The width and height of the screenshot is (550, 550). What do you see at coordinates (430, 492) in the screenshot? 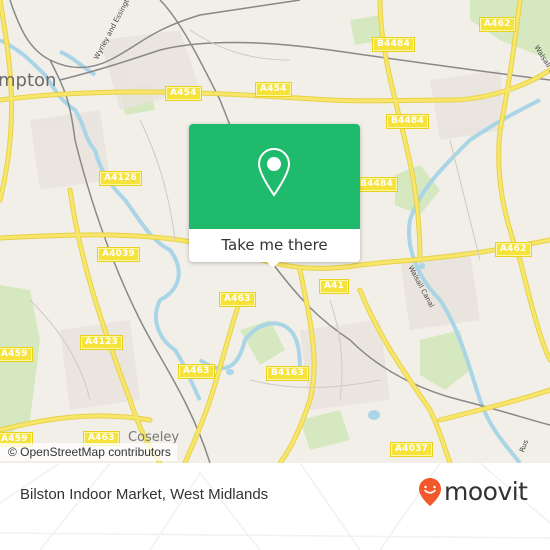
I see `moovit-smile-pin-icon` at bounding box center [430, 492].